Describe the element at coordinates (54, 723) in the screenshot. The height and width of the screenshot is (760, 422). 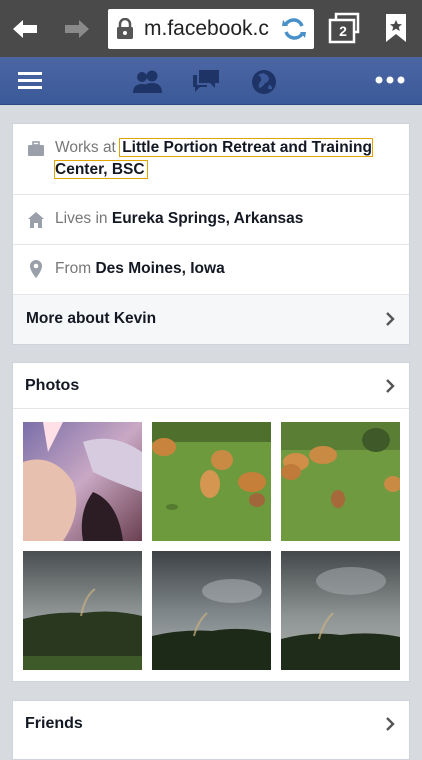
I see `friends-title: Friends` at that location.